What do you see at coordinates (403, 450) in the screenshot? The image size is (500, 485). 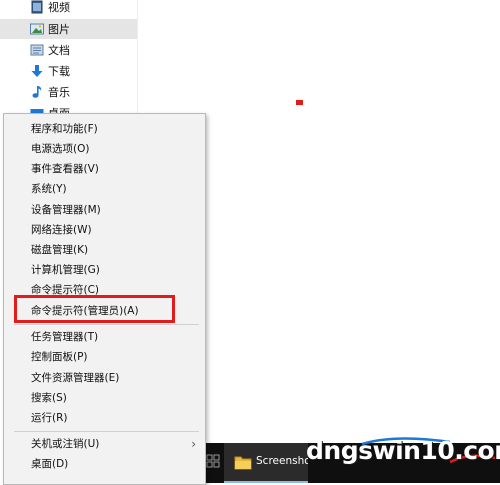 I see `watermark-text: dngswin10.com` at bounding box center [403, 450].